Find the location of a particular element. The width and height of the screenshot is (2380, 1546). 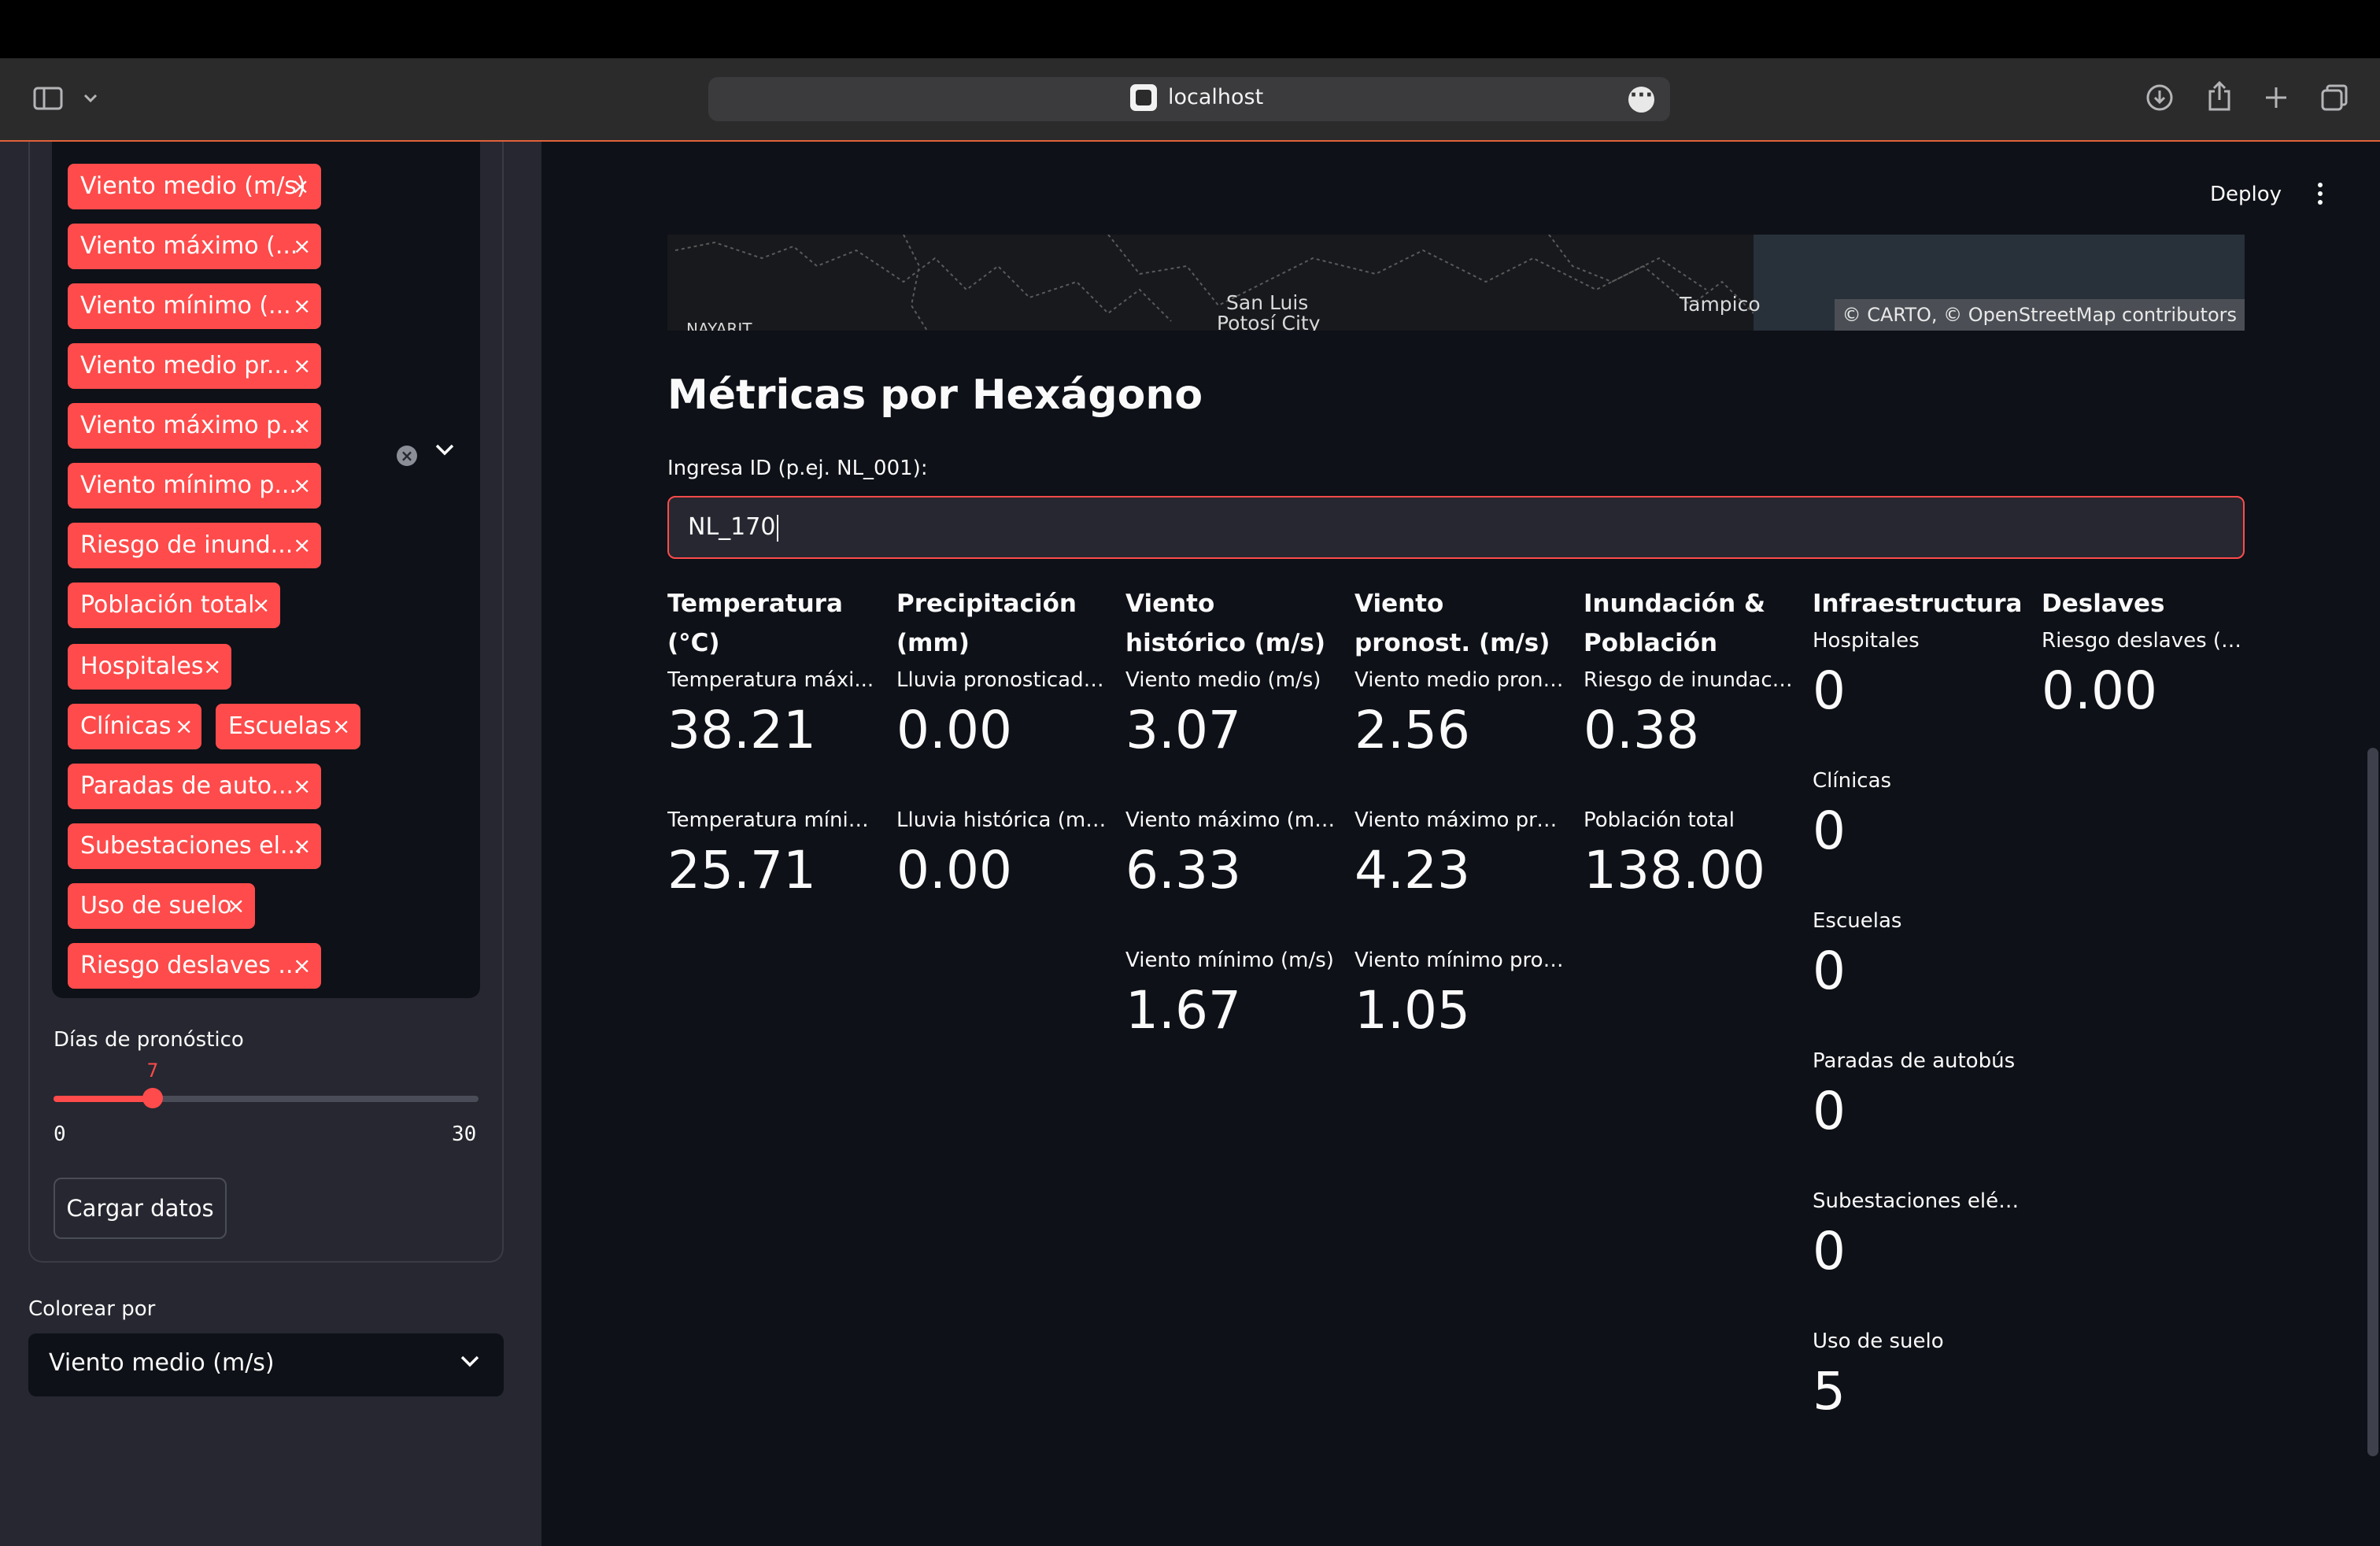

metric: Uso de suelo 5 is located at coordinates (1919, 1376).